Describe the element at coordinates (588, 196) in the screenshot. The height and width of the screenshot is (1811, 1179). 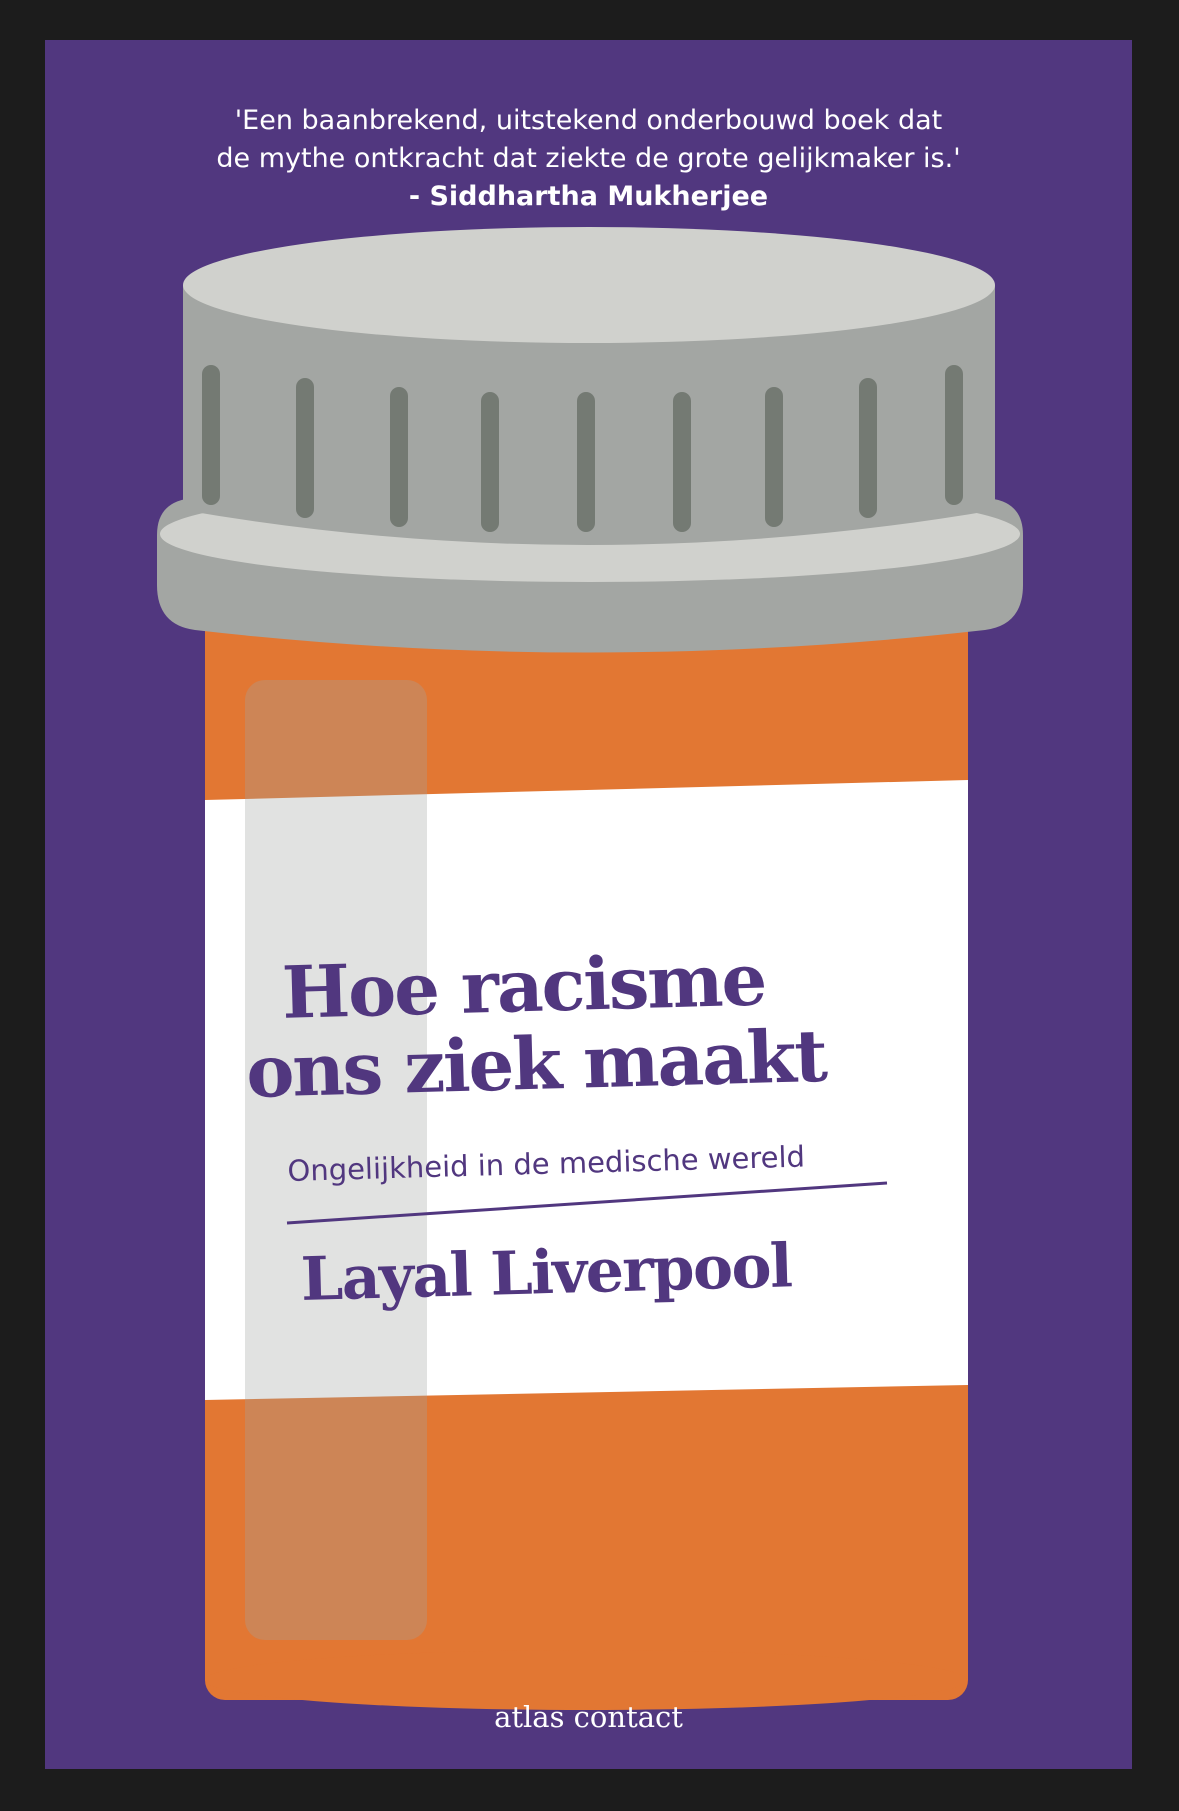
I see `quote-attribution: - Siddhartha Mukherjee` at that location.